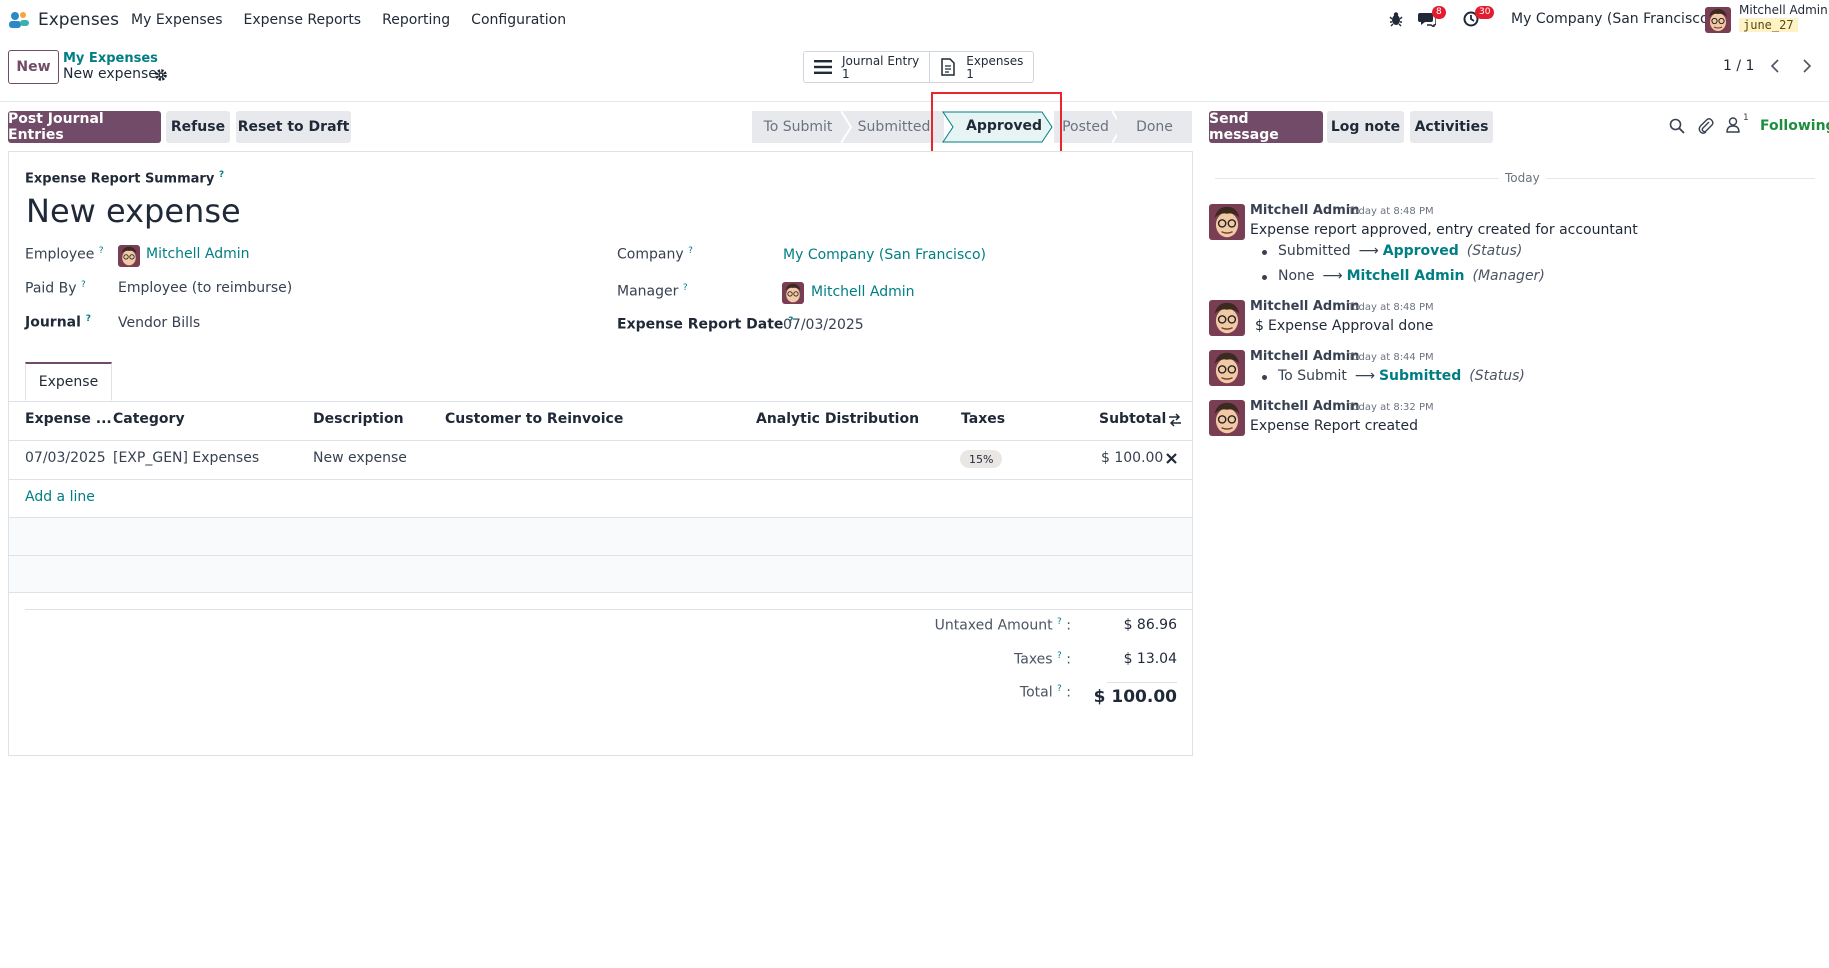 Image resolution: width=1829 pixels, height=968 pixels. I want to click on database-name: june_27, so click(1768, 25).